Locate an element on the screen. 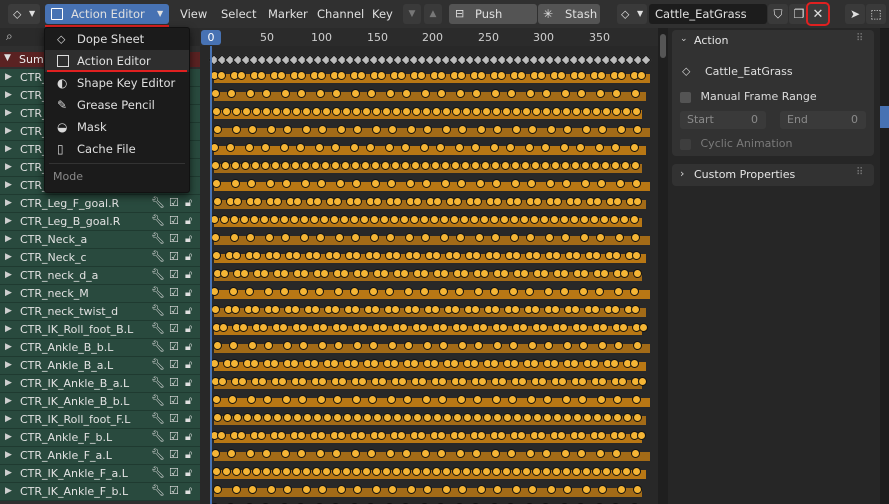 The width and height of the screenshot is (889, 504). menu-marker: Marker is located at coordinates (288, 14).